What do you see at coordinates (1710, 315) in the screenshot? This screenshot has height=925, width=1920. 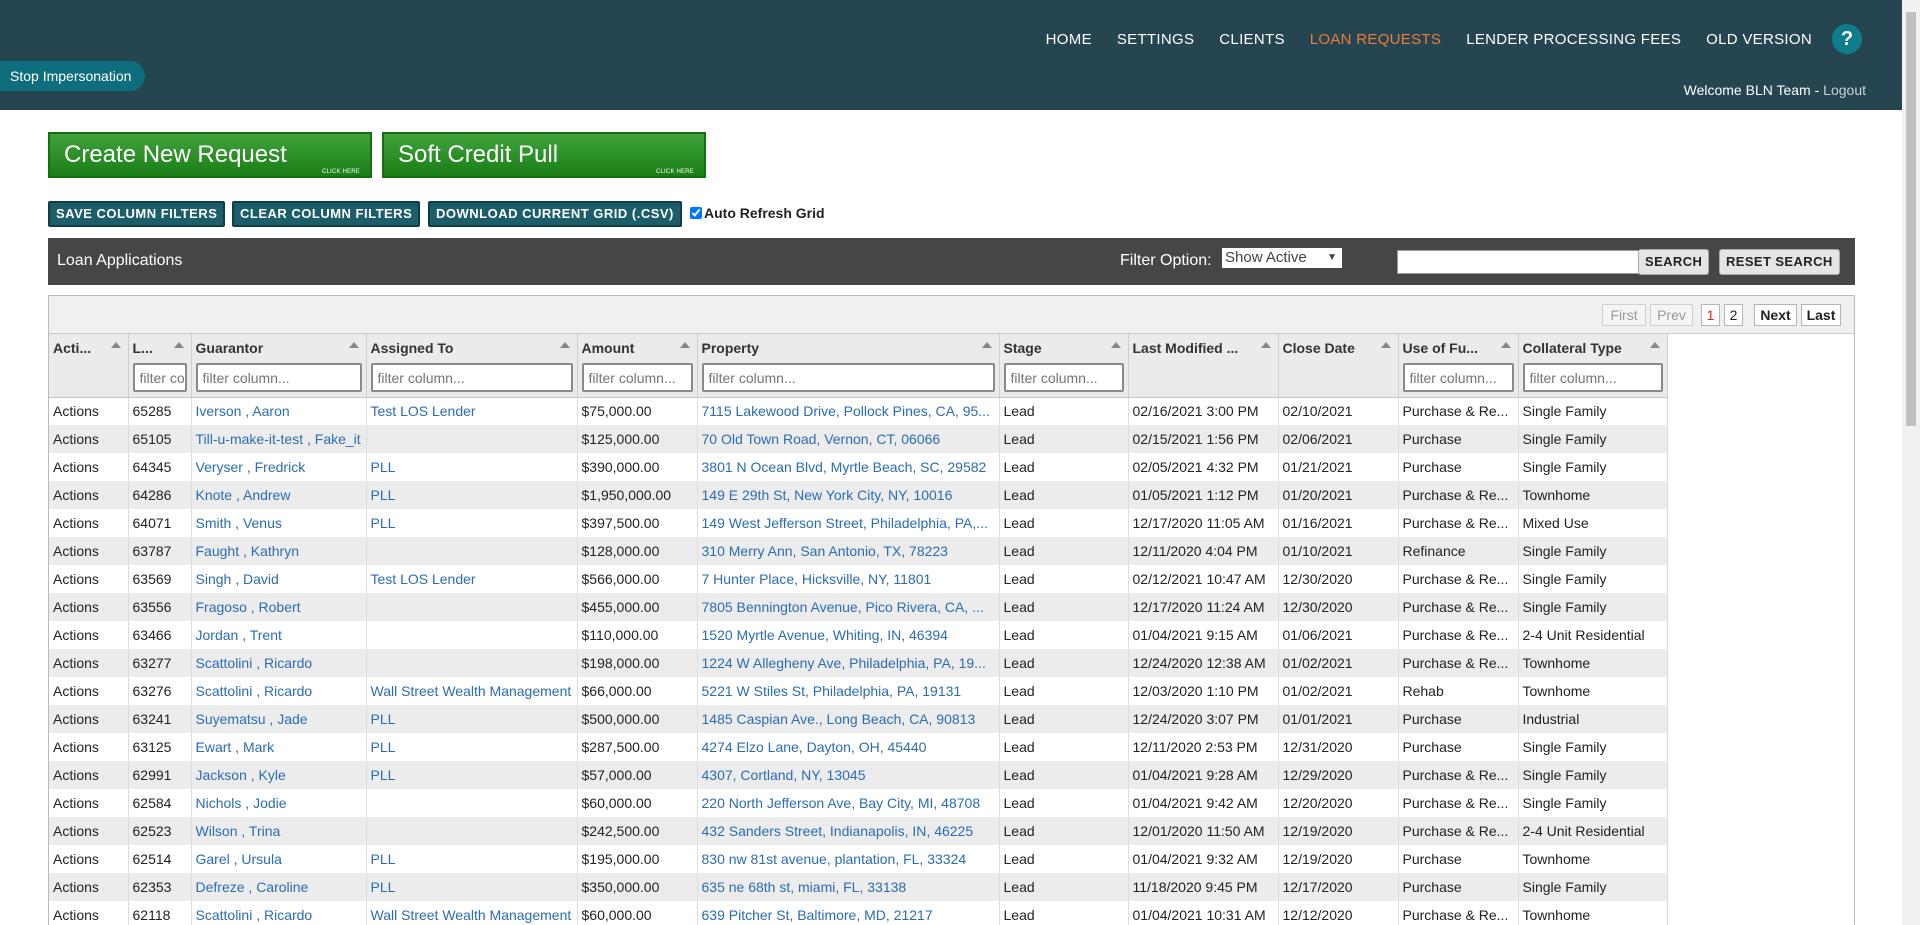 I see `pager-page-1: 1` at bounding box center [1710, 315].